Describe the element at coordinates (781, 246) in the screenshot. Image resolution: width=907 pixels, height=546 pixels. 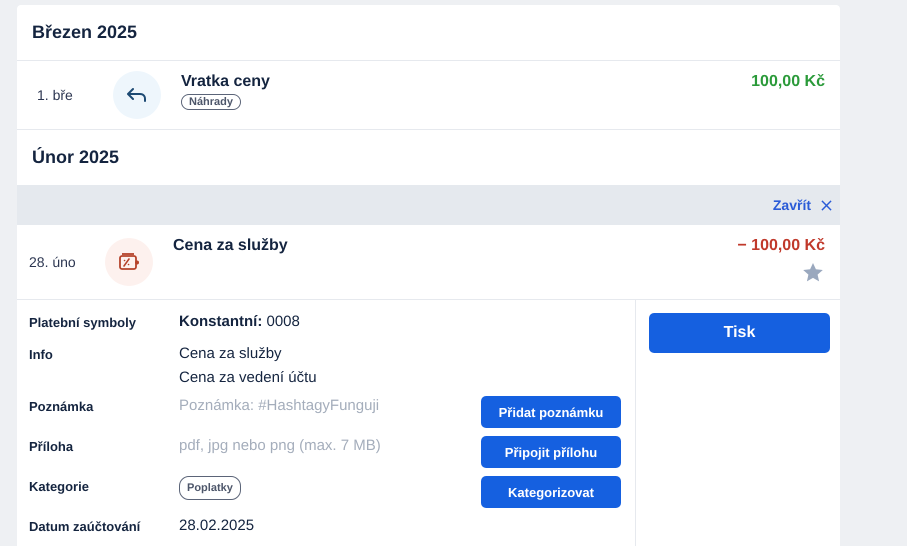
I see `amount: − 100,00 Kč` at that location.